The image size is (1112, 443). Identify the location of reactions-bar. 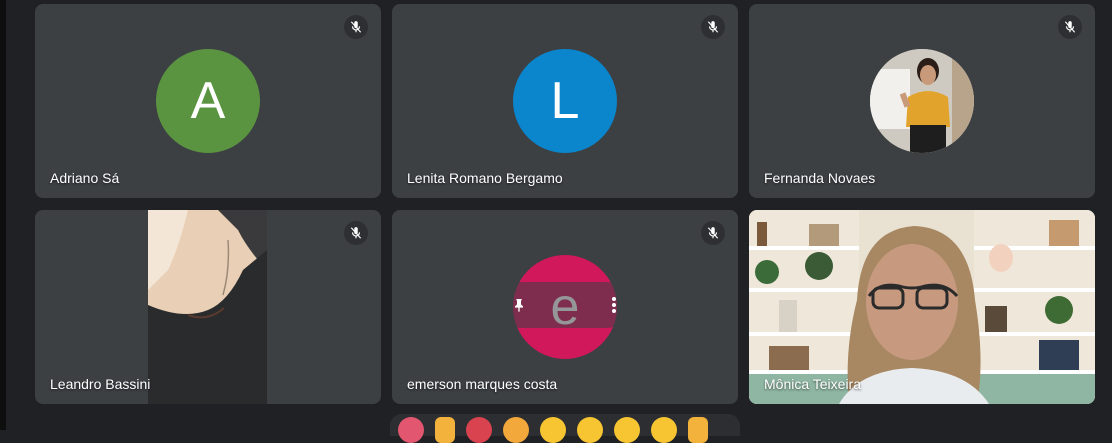
(565, 428).